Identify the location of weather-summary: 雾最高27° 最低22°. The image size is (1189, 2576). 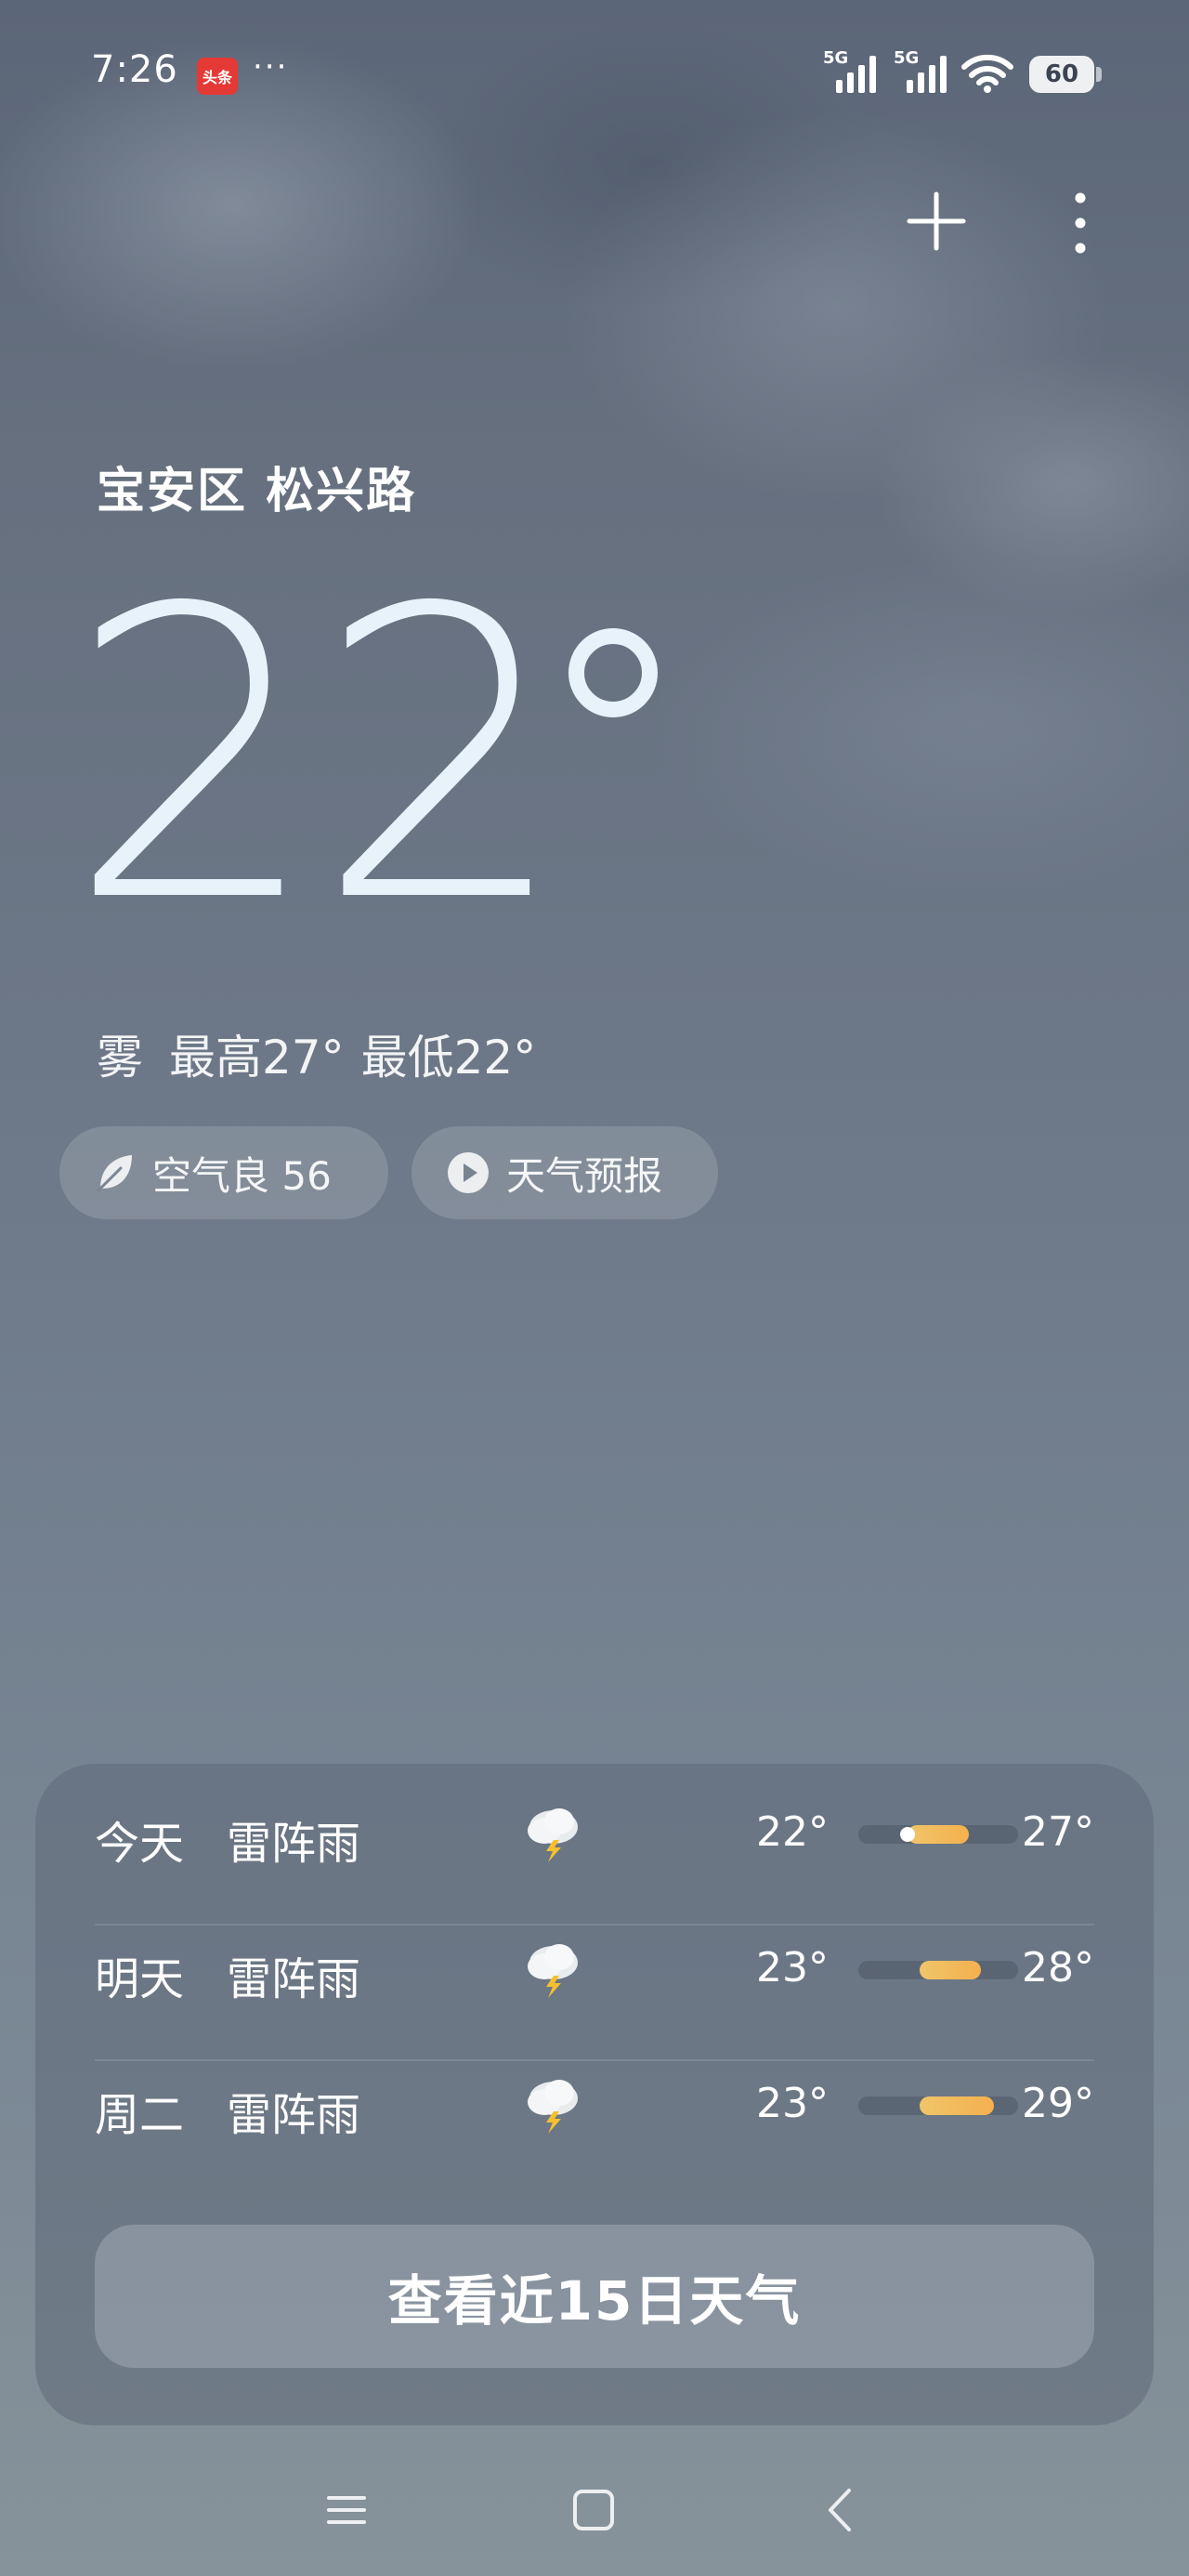
(329, 1053).